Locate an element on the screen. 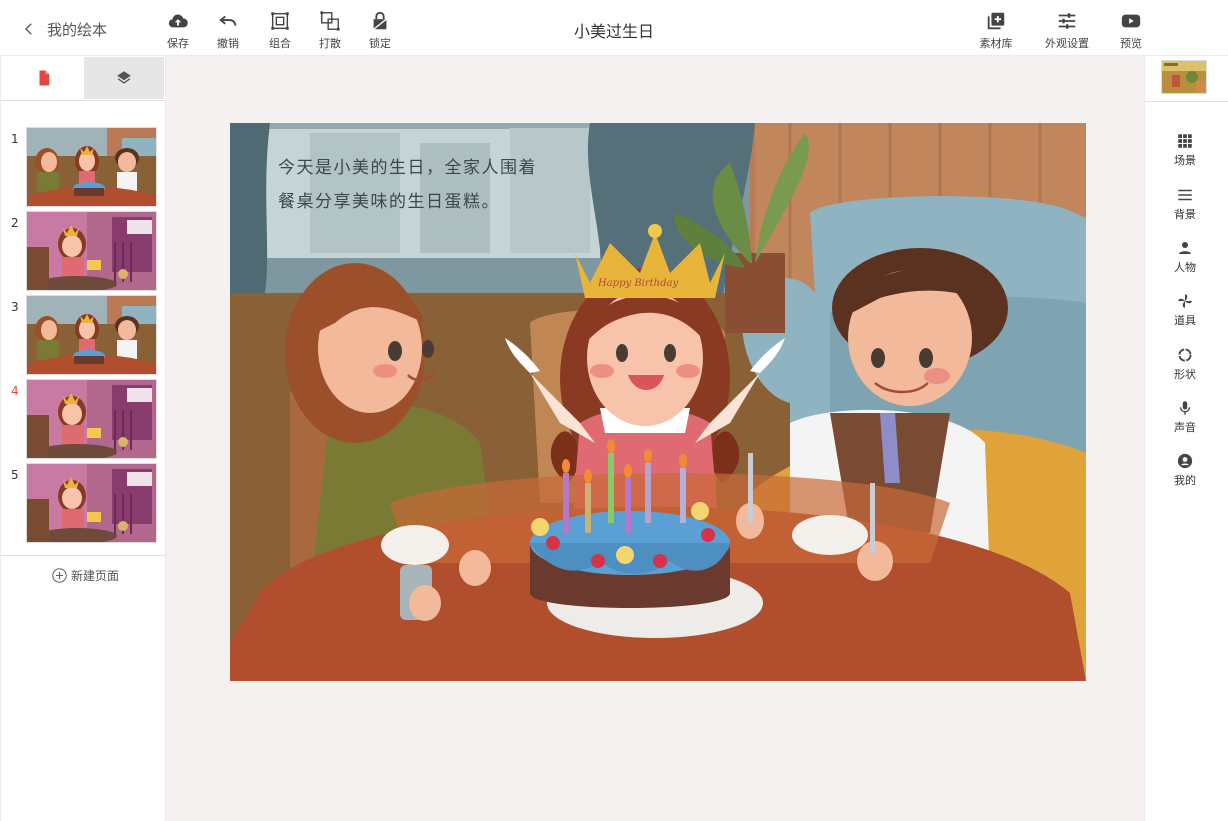 The height and width of the screenshot is (821, 1228). story-line-1: 今天是小美的生日，全家人围着 is located at coordinates (407, 168).